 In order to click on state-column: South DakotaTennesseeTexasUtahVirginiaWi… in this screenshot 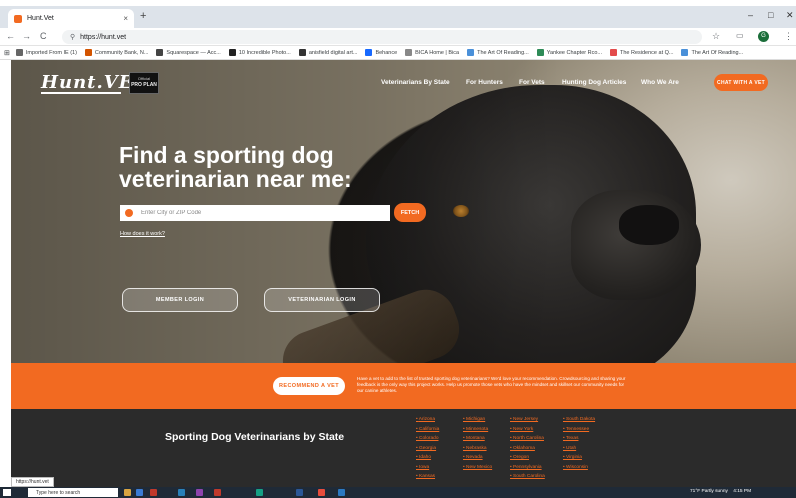, I will do `click(579, 443)`.